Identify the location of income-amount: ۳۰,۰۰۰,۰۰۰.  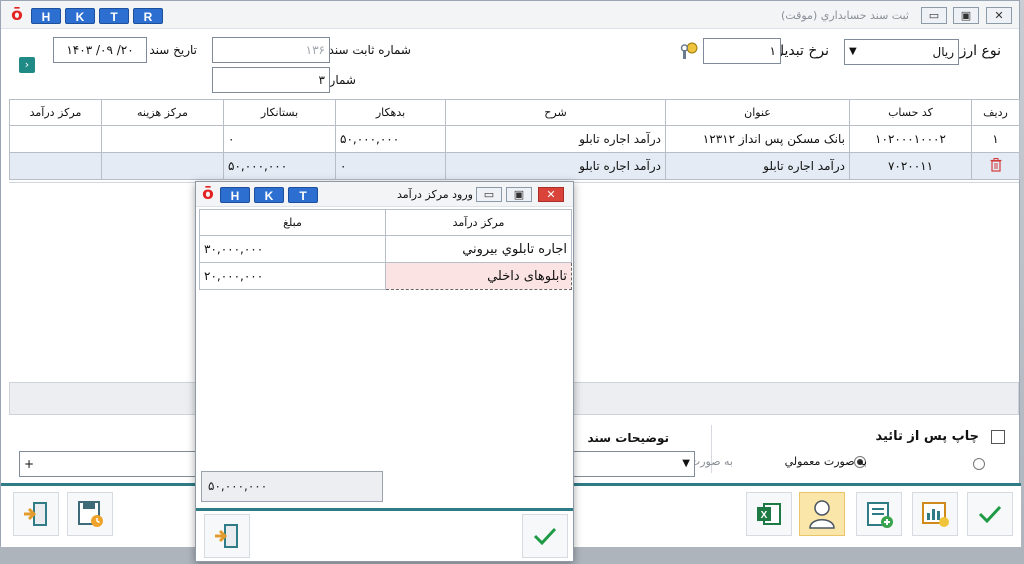
(292, 249).